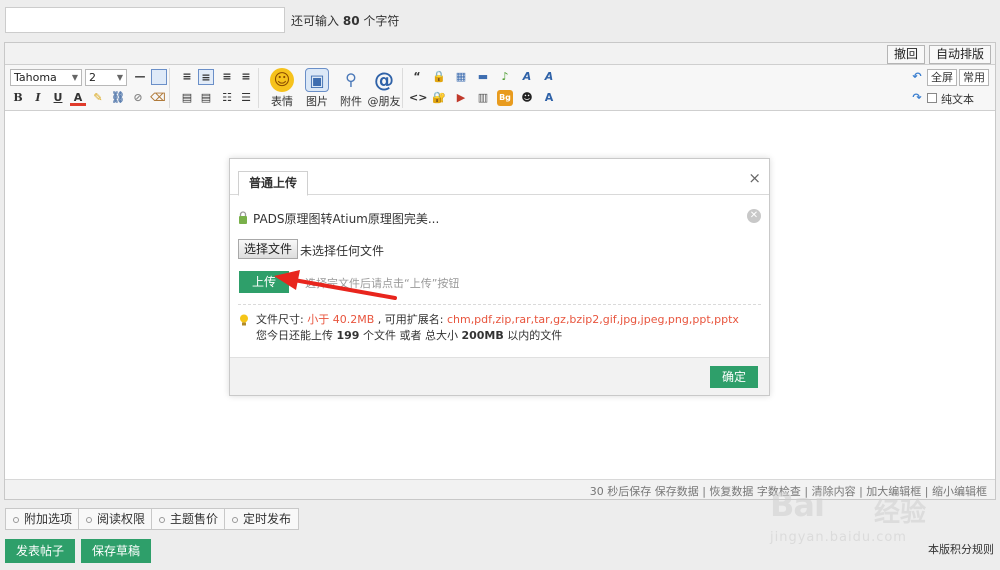 Image resolution: width=1000 pixels, height=570 pixels. What do you see at coordinates (959, 54) in the screenshot?
I see `auto-format-button: 自动排版` at bounding box center [959, 54].